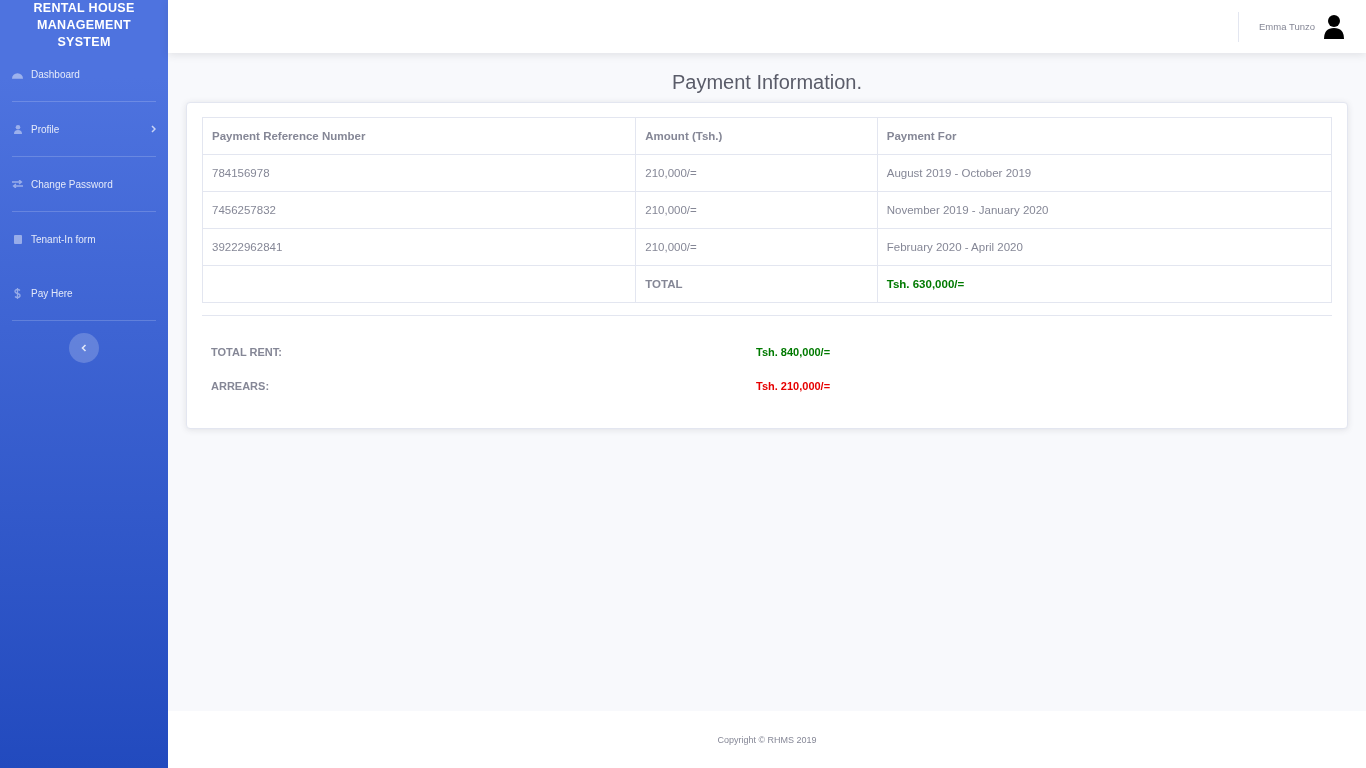  Describe the element at coordinates (1104, 284) in the screenshot. I see `total-value: Tsh. 630,000/=` at that location.